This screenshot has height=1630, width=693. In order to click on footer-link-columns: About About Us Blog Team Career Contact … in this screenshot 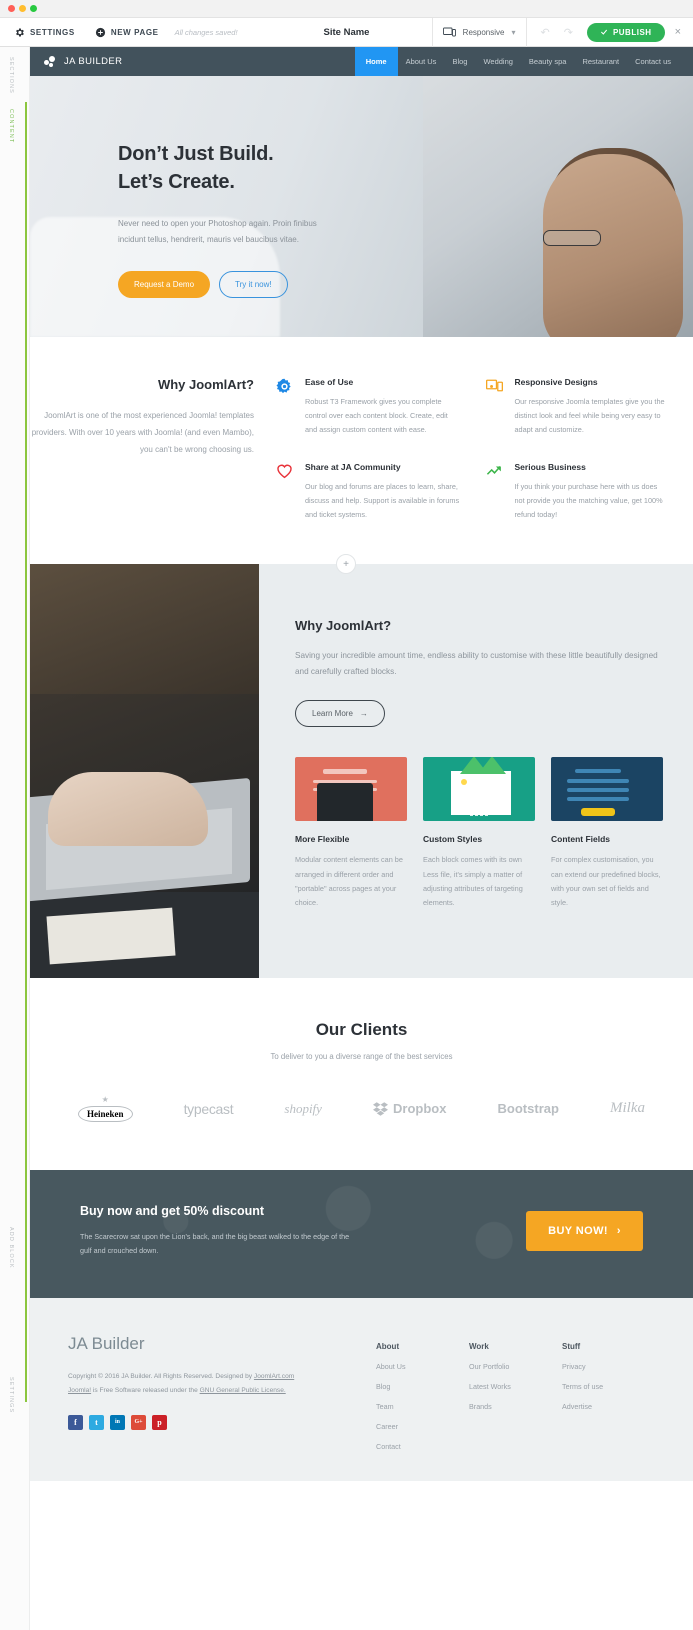, I will do `click(506, 1392)`.